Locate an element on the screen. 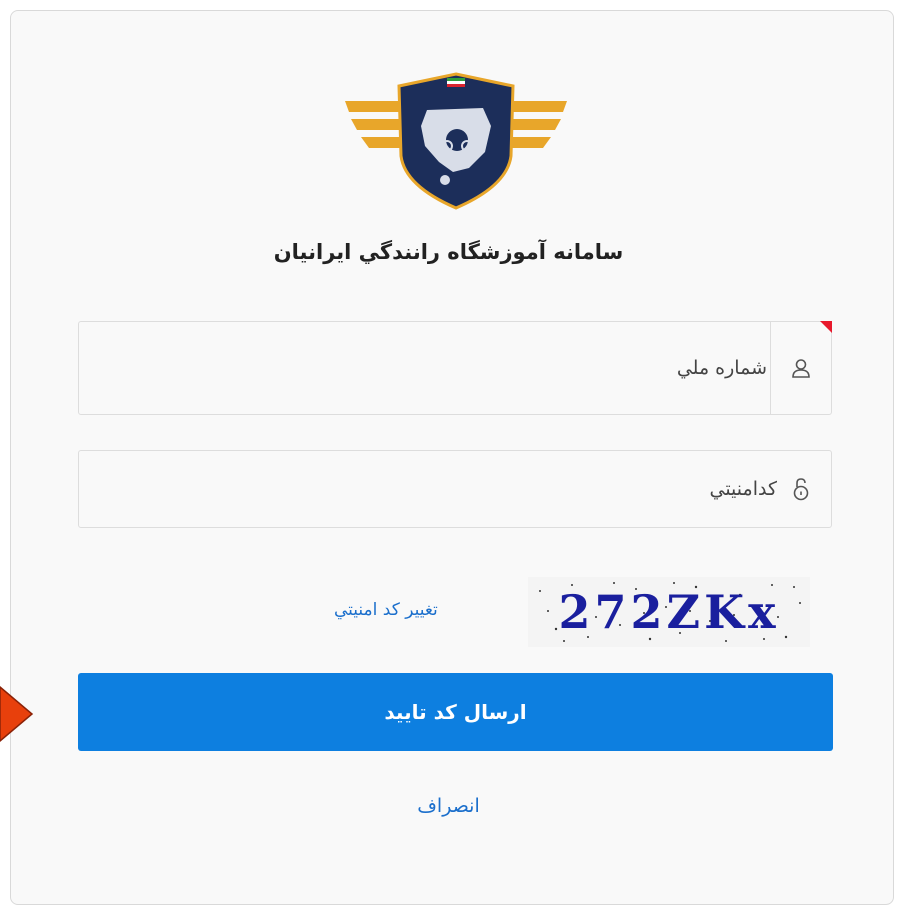 The height and width of the screenshot is (917, 897). school-logo is located at coordinates (456, 141).